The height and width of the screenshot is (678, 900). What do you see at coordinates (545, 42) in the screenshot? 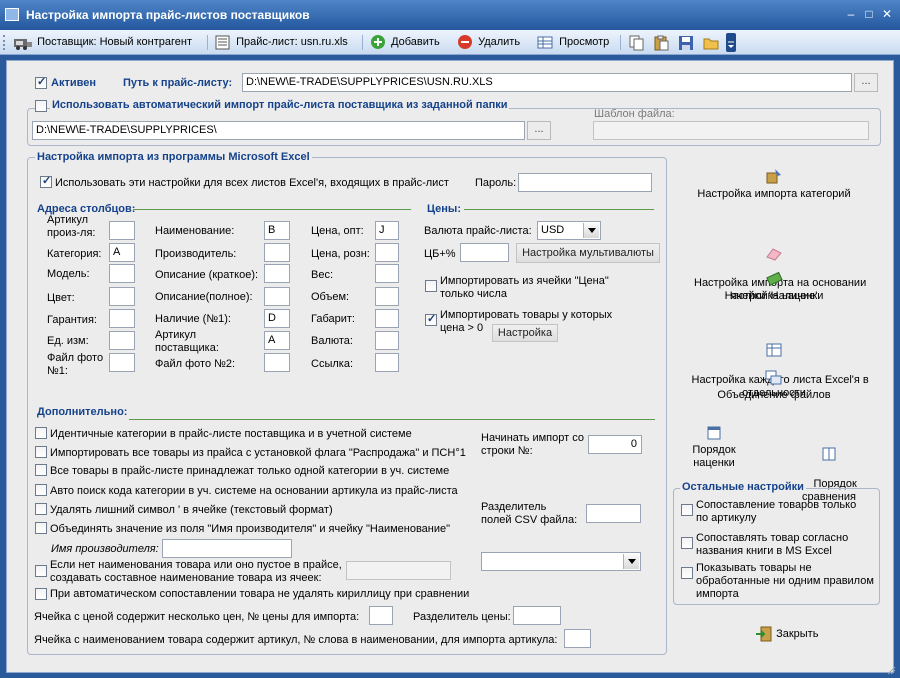
I see `grid-icon` at bounding box center [545, 42].